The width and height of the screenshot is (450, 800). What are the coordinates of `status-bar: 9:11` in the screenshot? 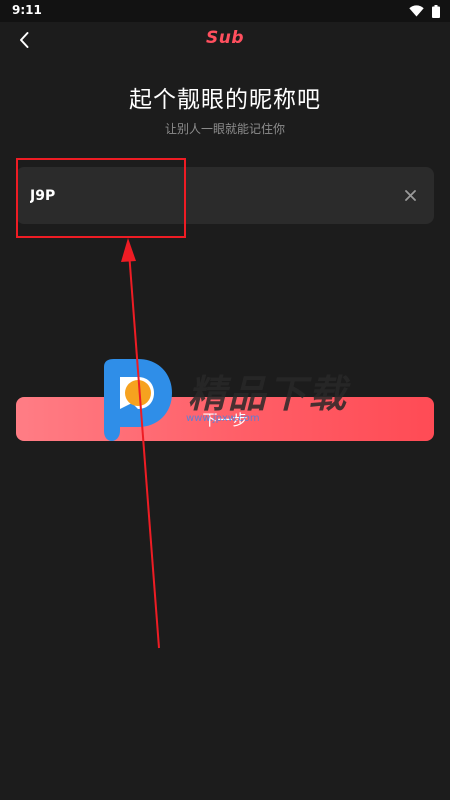 It's located at (225, 11).